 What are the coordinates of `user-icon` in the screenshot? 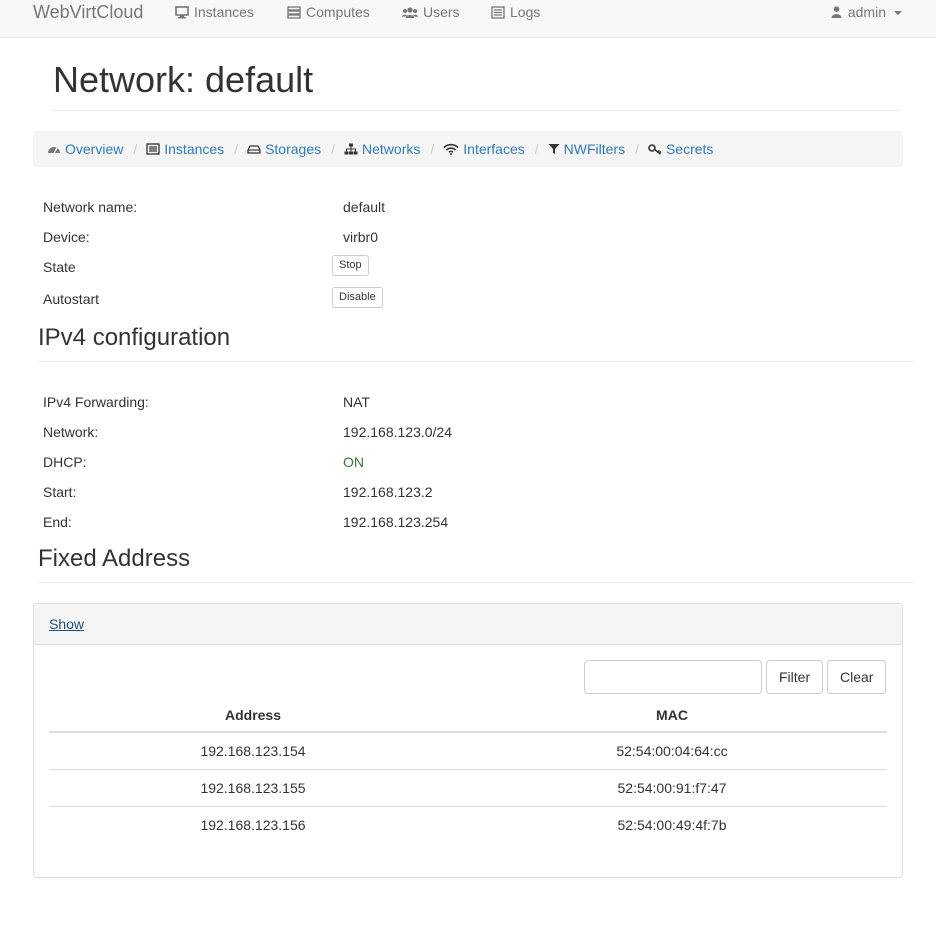 It's located at (836, 12).